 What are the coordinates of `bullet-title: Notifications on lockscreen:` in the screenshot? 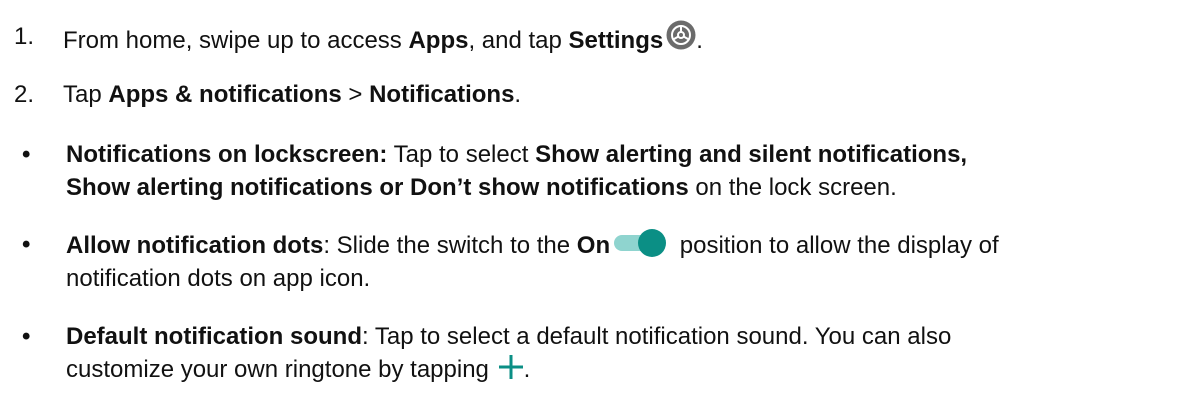 It's located at (227, 154).